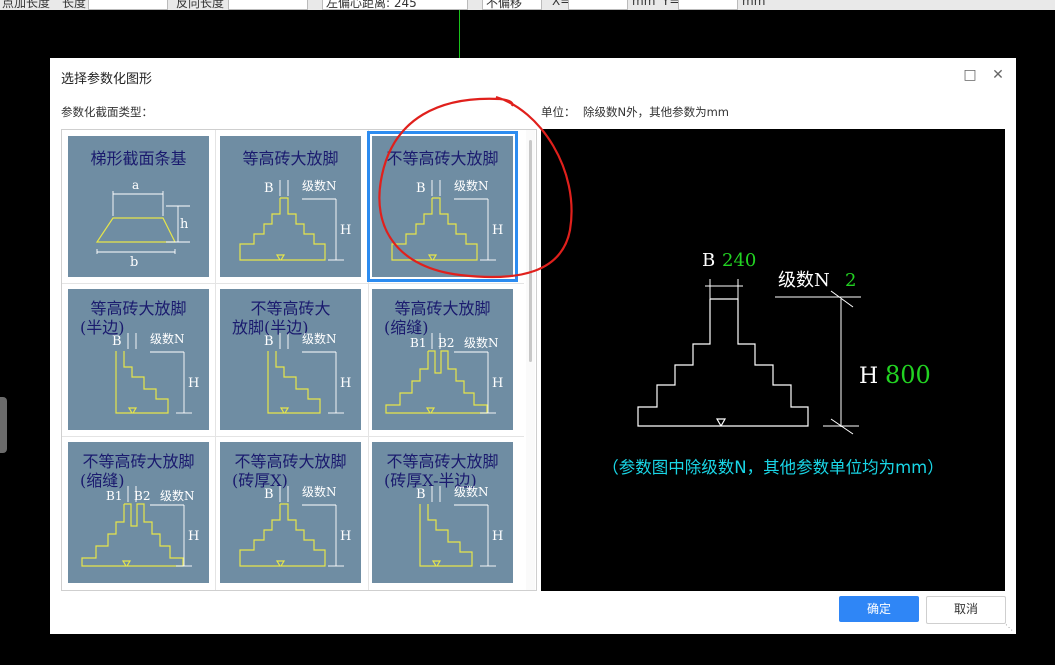 This screenshot has width=1055, height=665. I want to click on dialog-title: 选择参数化图形, so click(107, 79).